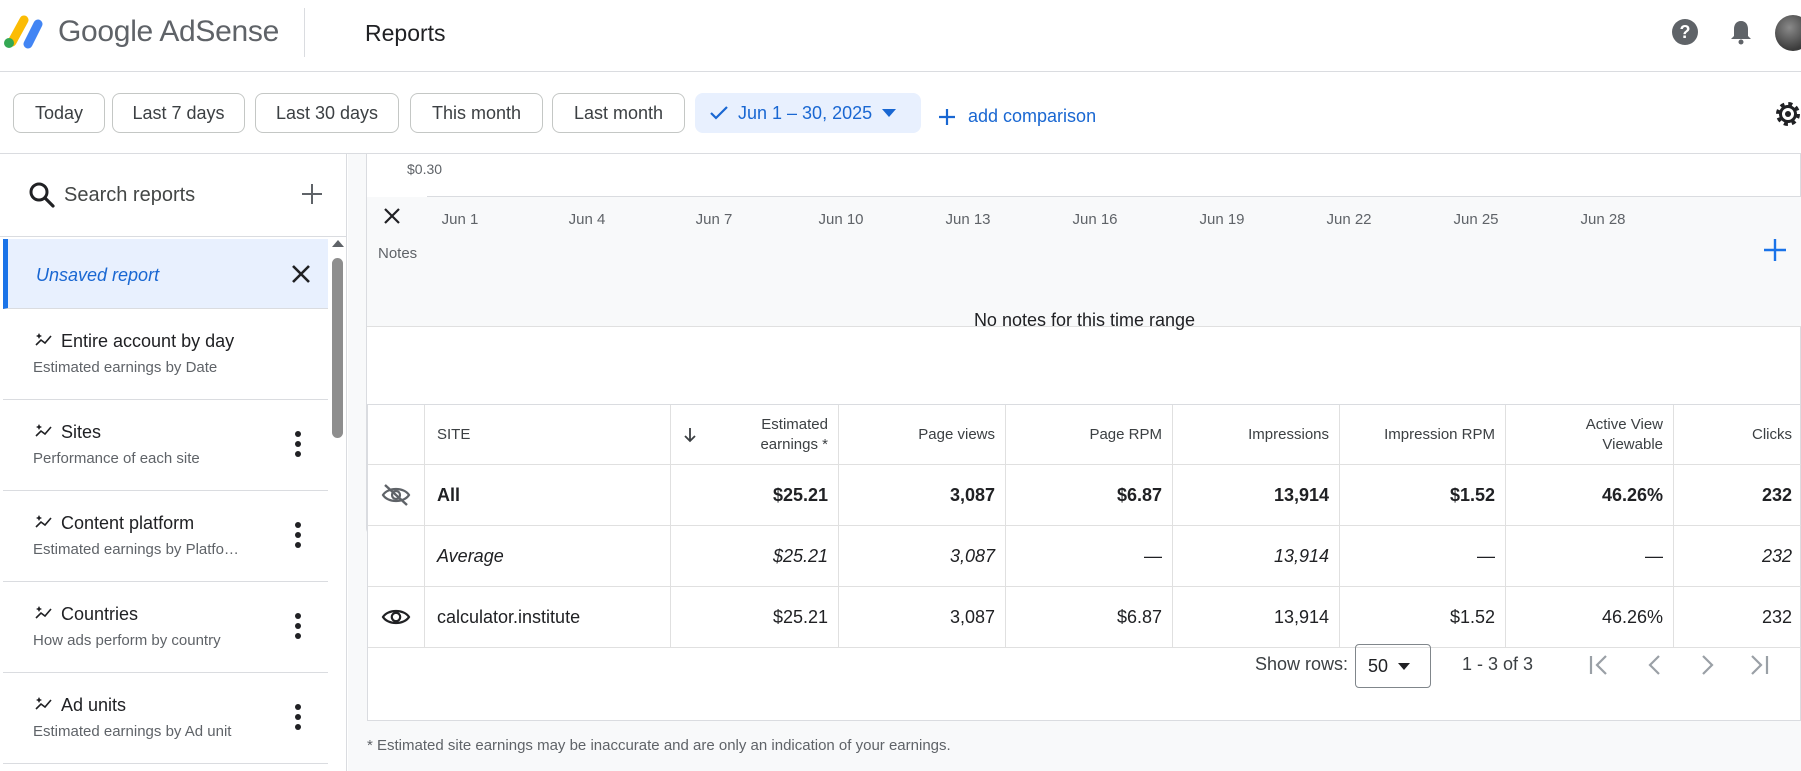 The width and height of the screenshot is (1801, 771). What do you see at coordinates (755, 434) in the screenshot?
I see `column-header-estimated-earnings: Estimated earnings *` at bounding box center [755, 434].